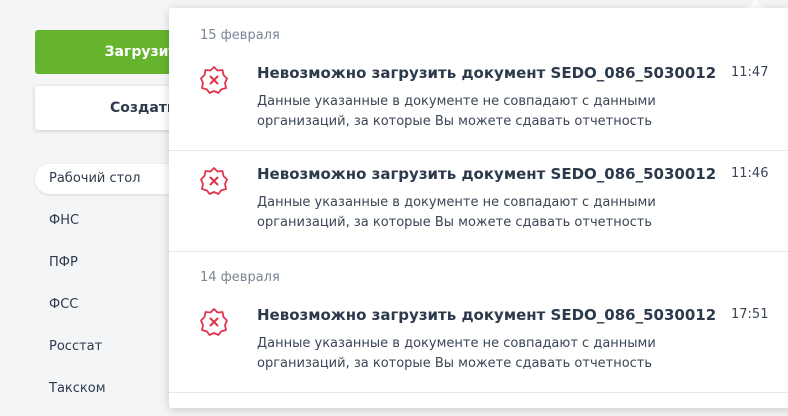  What do you see at coordinates (750, 173) in the screenshot?
I see `notification-time: 11:46` at bounding box center [750, 173].